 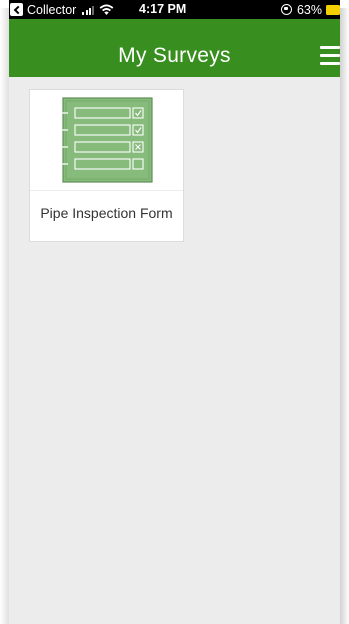 I want to click on status-bar: Collector 4:17 PM 63%, so click(x=174, y=9).